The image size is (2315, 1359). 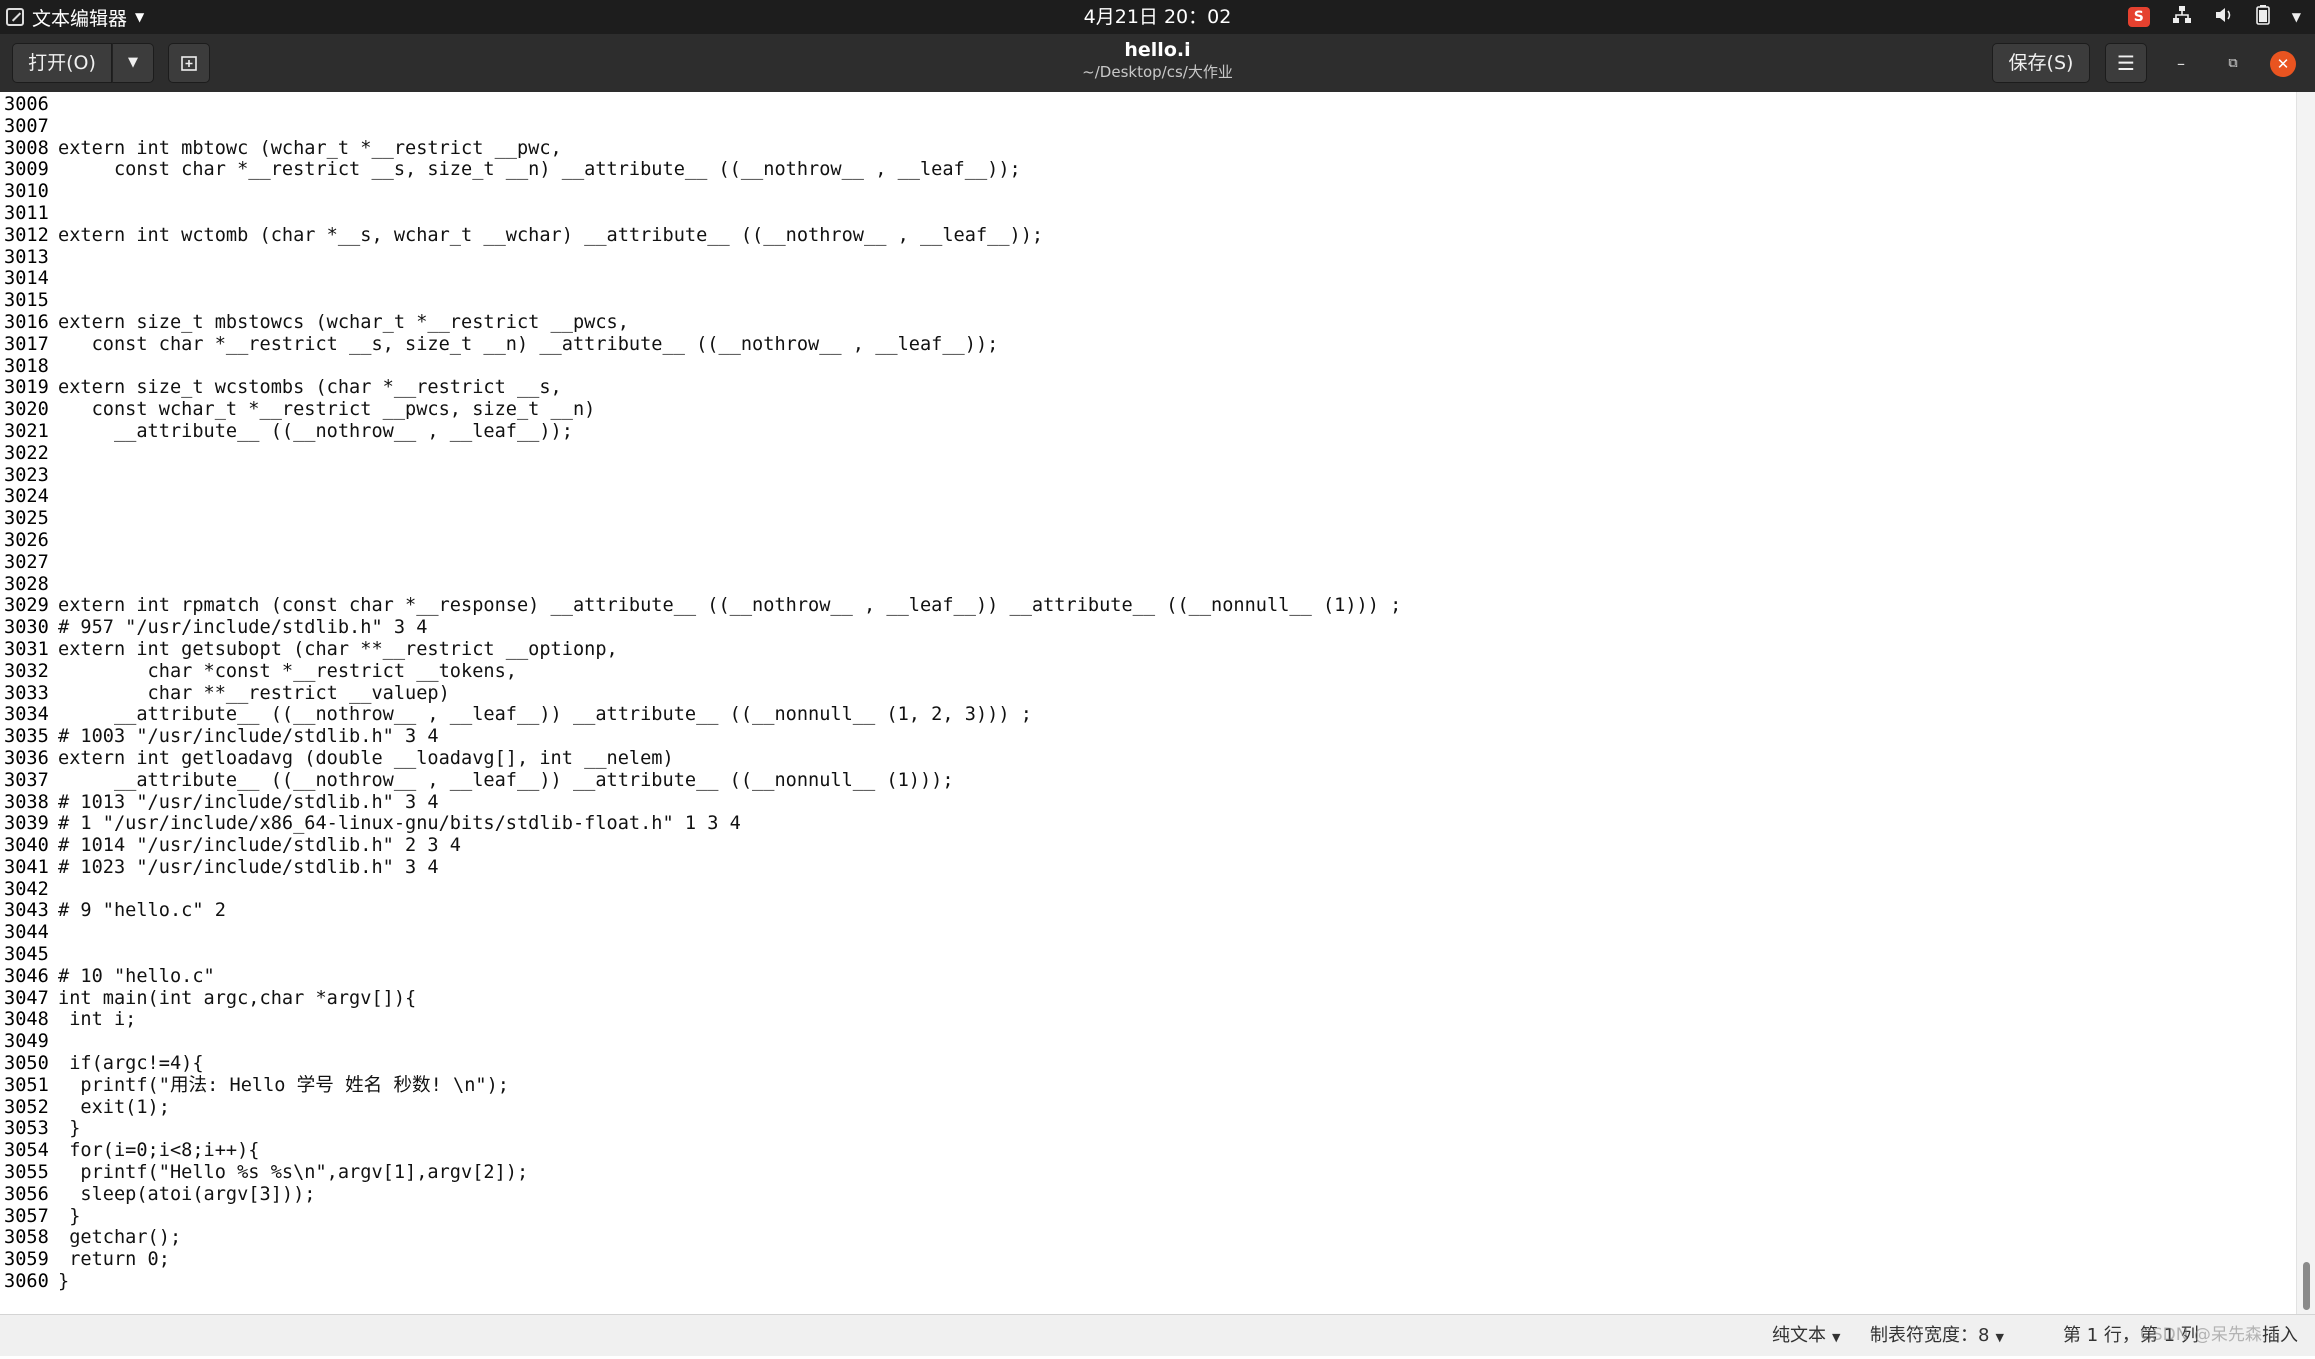 I want to click on line-text: # 1013 "/usr/include/stdlib.h" 3 4, so click(x=246, y=803).